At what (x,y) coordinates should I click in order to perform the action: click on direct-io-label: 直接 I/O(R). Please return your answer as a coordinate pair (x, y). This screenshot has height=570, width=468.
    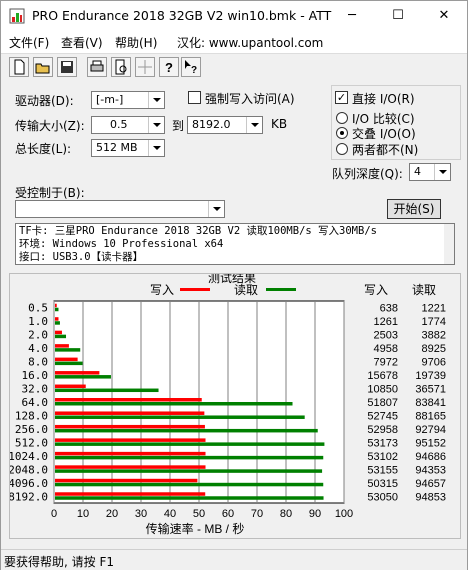
    Looking at the image, I should click on (383, 99).